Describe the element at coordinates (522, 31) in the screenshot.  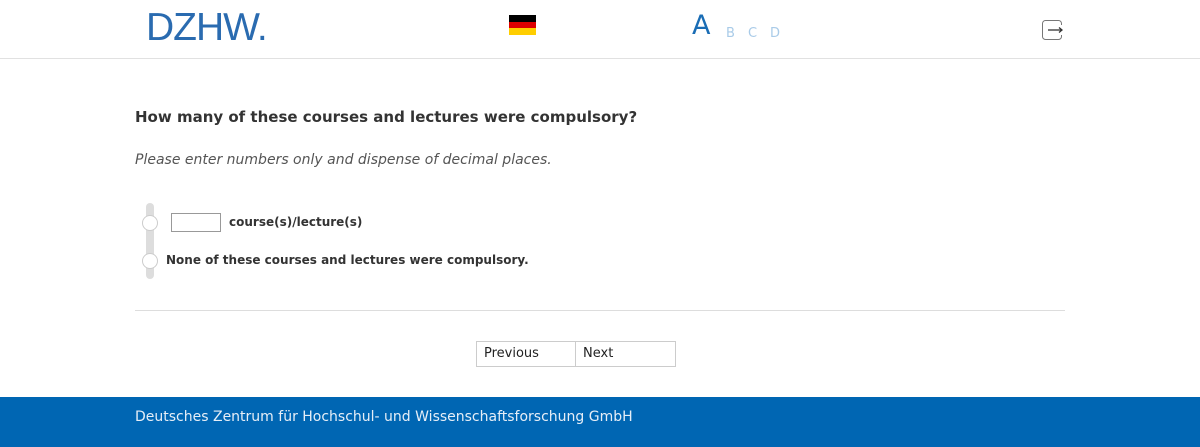
I see `flag-stripe-gold` at that location.